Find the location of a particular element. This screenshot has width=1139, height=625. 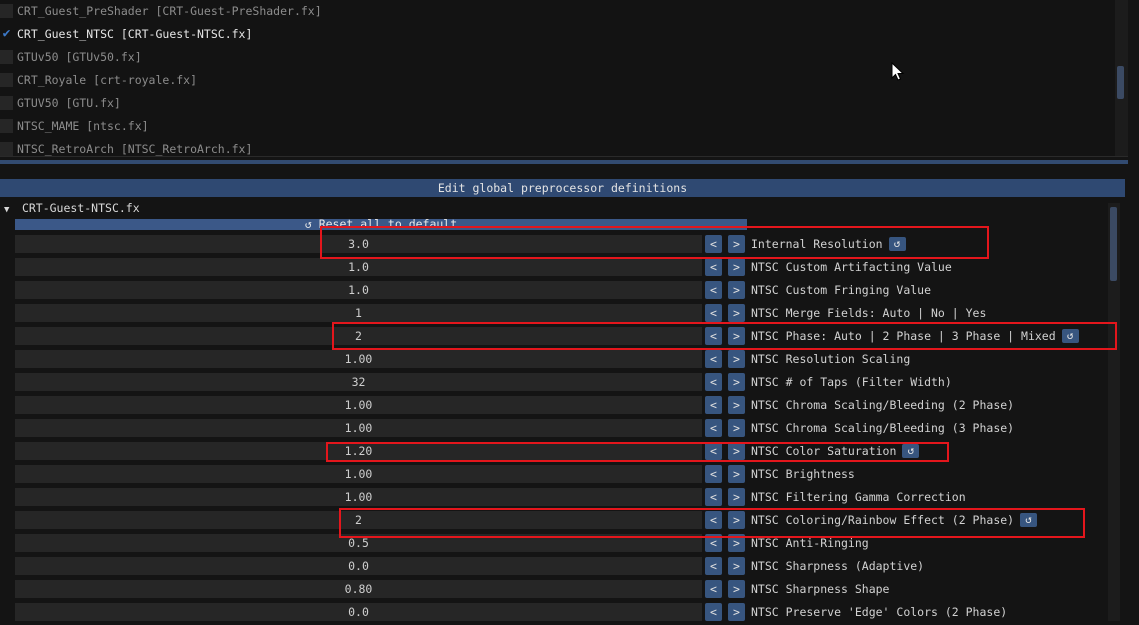

collapse-arrow-icon: ▼ is located at coordinates (9, 210).